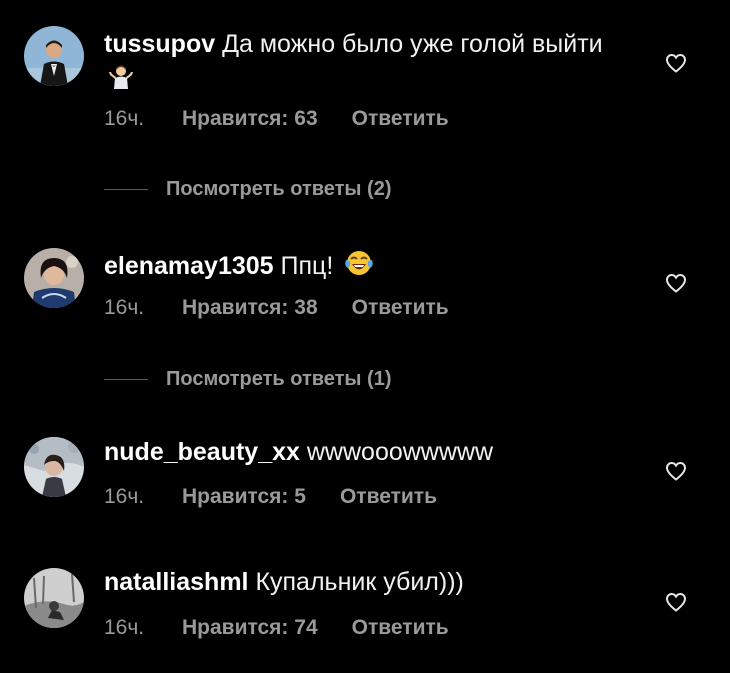  I want to click on comment-username: natalliashml, so click(176, 582).